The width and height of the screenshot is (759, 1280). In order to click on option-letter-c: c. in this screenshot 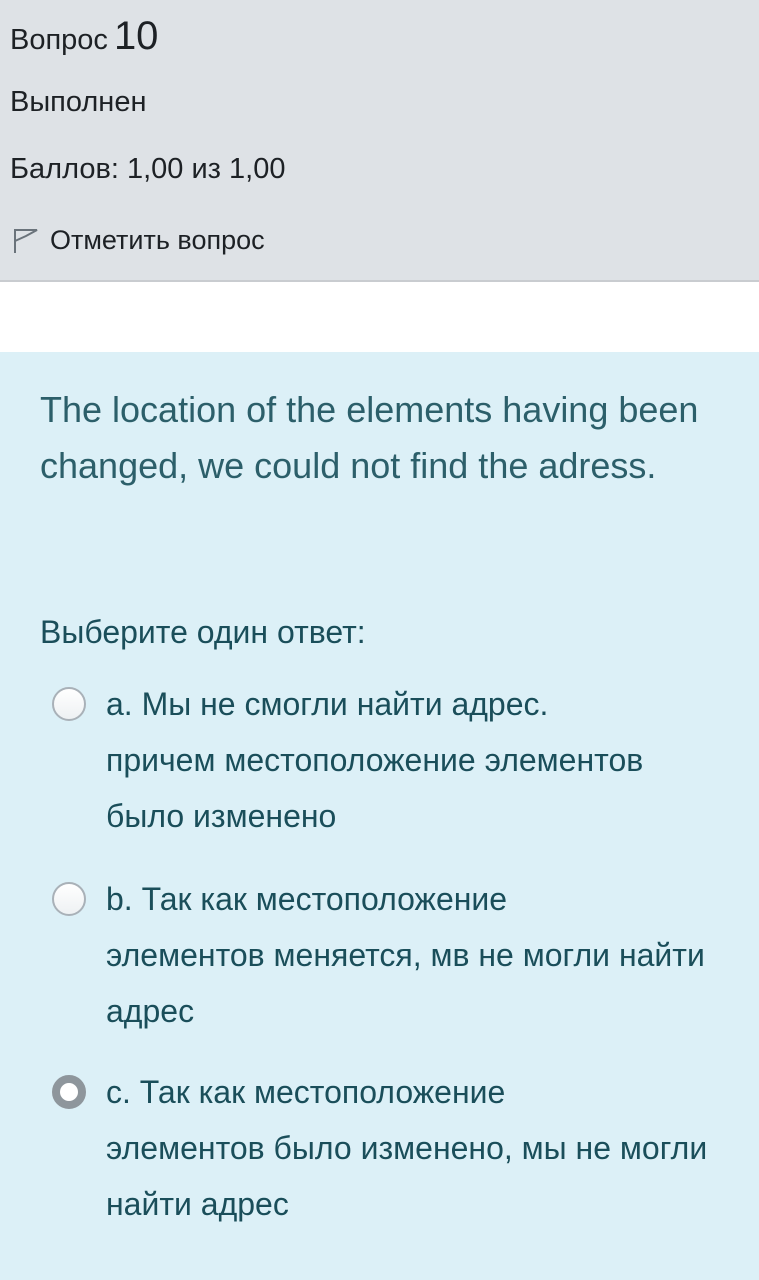, I will do `click(118, 1092)`.